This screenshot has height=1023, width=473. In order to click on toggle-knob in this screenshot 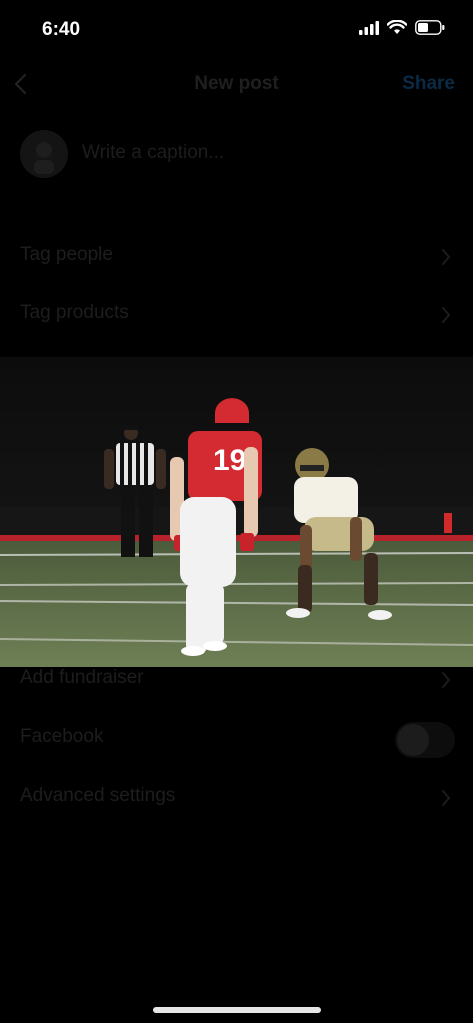, I will do `click(413, 740)`.